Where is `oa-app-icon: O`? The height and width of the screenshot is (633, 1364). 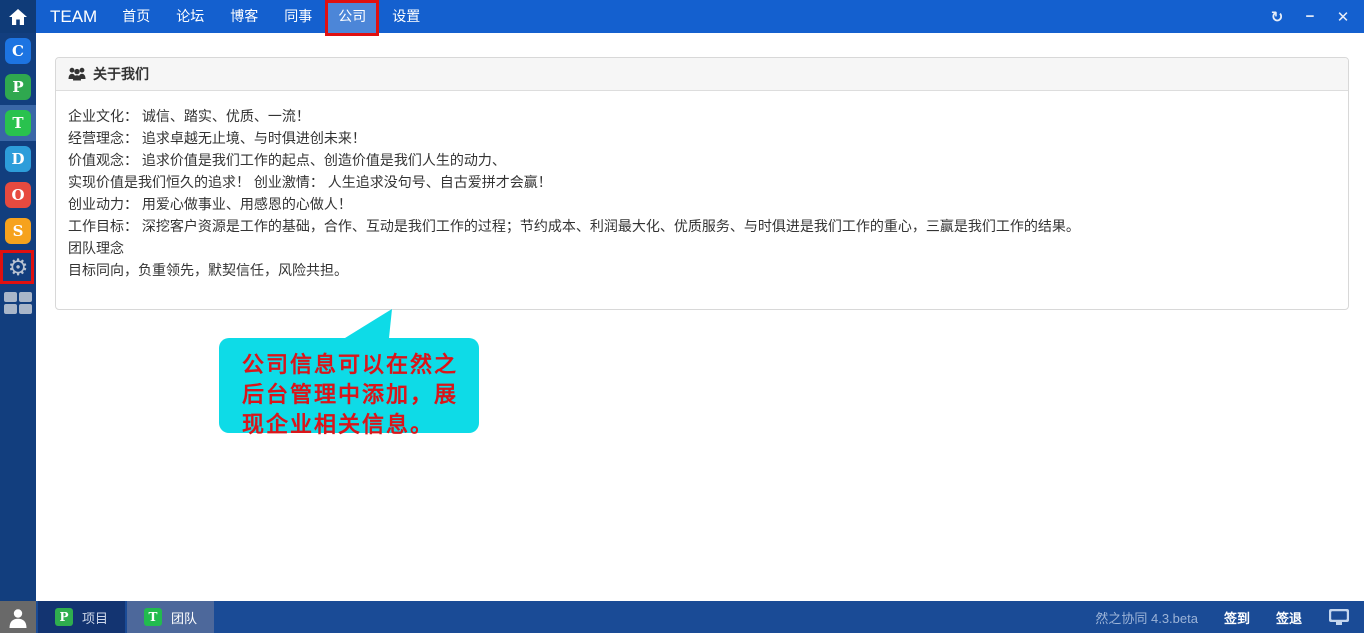
oa-app-icon: O is located at coordinates (18, 195).